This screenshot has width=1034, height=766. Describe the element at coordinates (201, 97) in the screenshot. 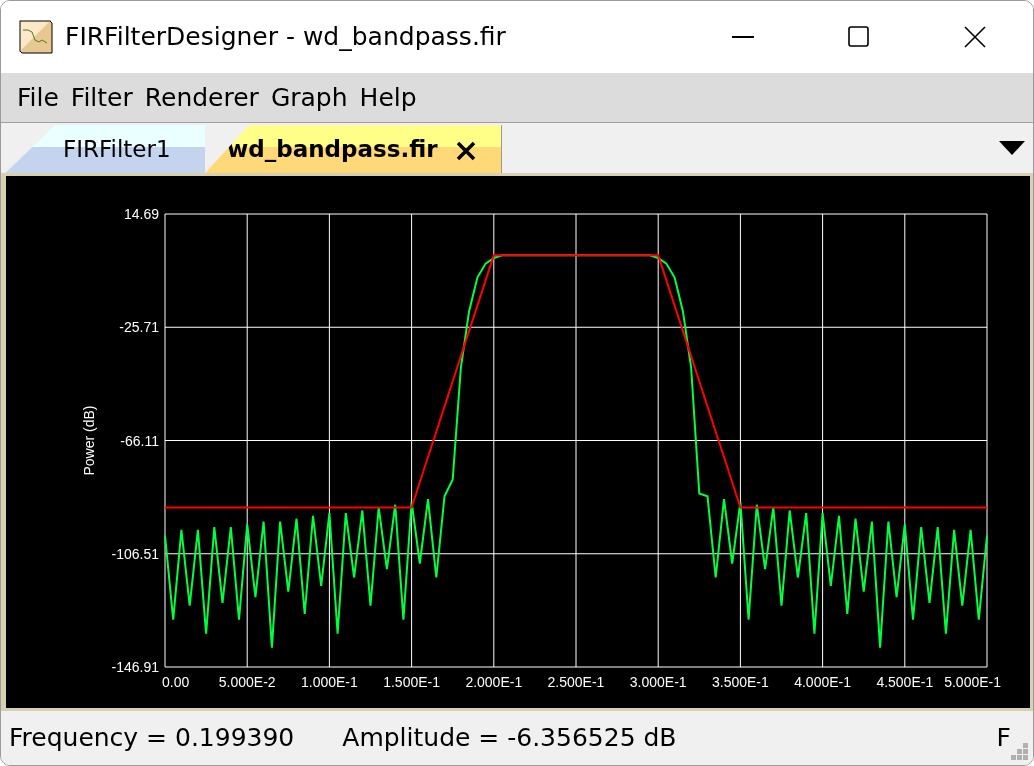

I see `menu-item: Renderer` at that location.